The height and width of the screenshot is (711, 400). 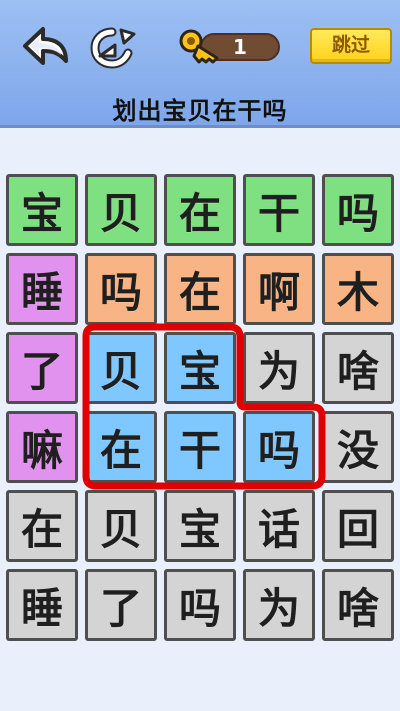 I want to click on tile-r2-c1: 睡, so click(x=42, y=289).